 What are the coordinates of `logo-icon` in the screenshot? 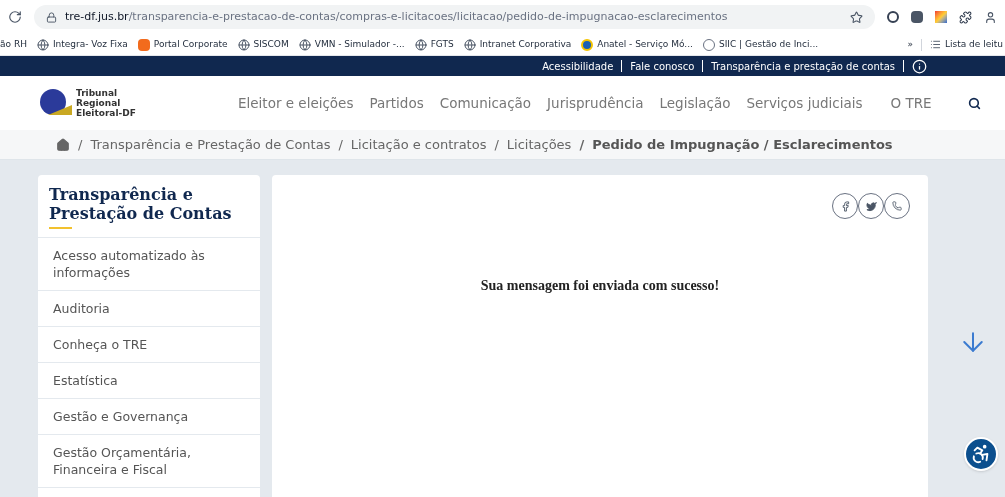 It's located at (55, 103).